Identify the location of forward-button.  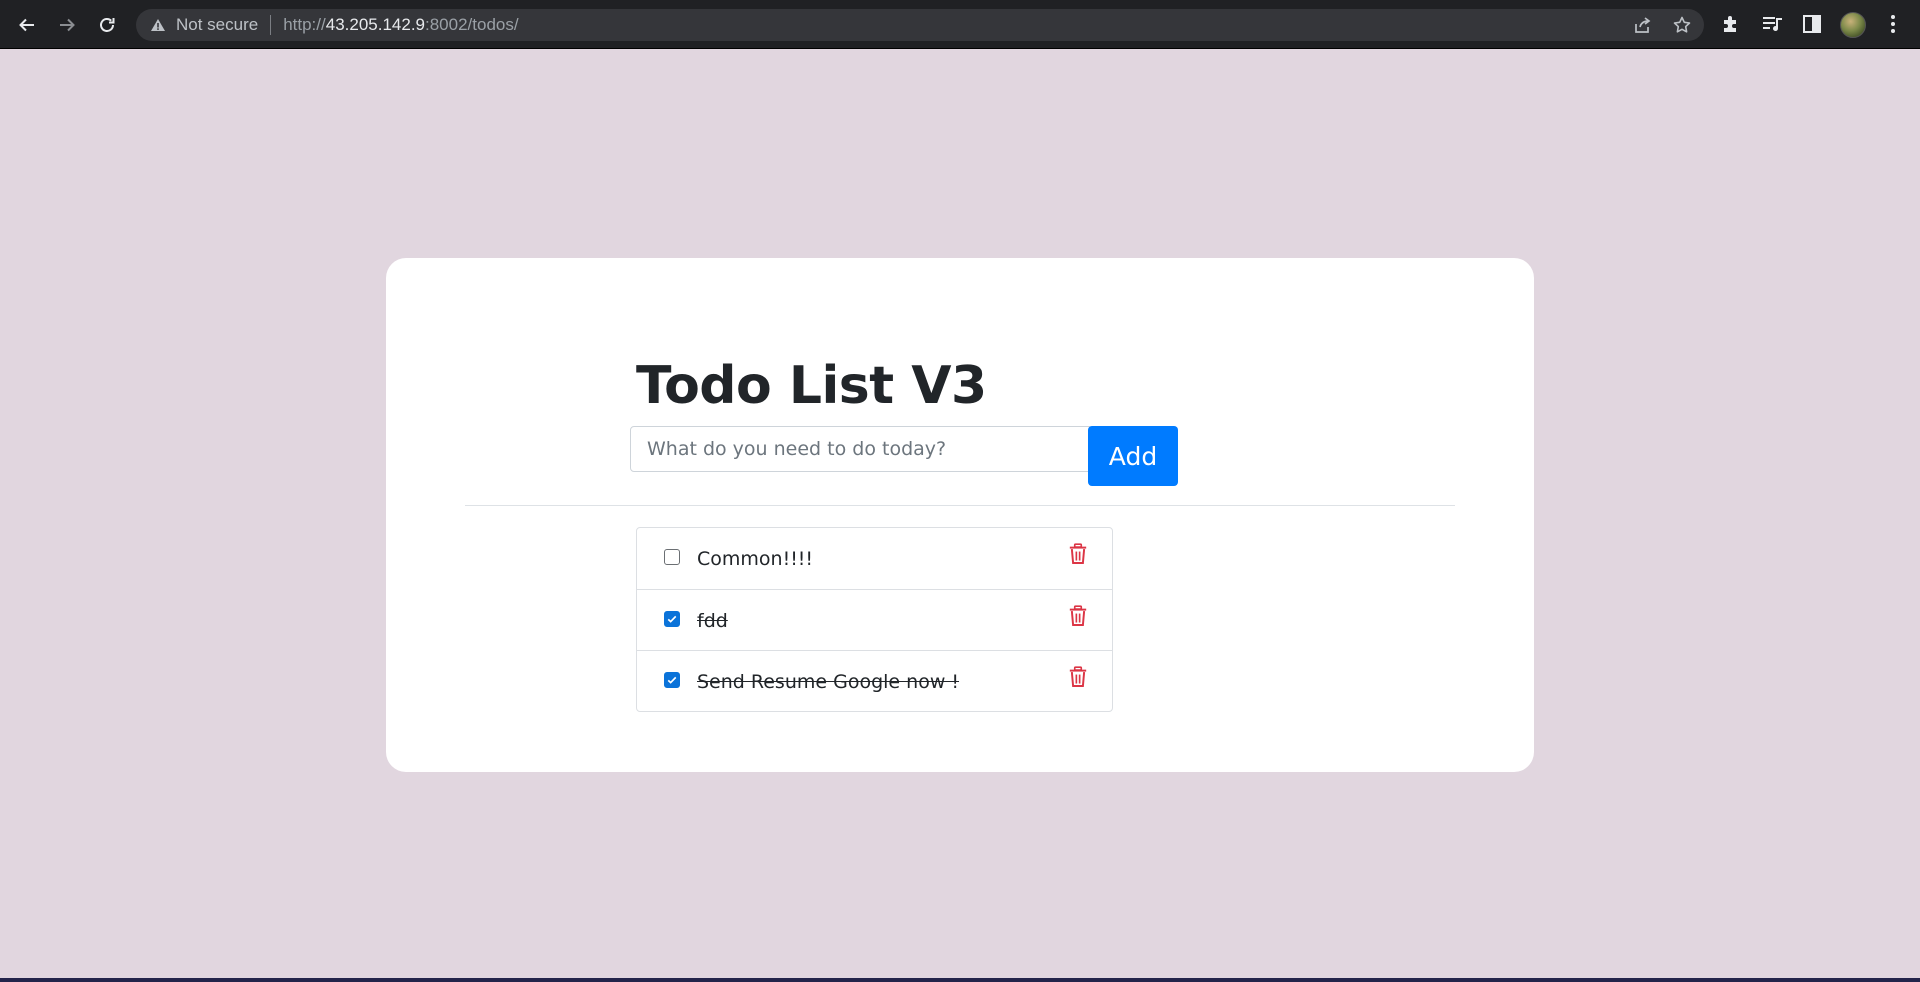
(67, 25).